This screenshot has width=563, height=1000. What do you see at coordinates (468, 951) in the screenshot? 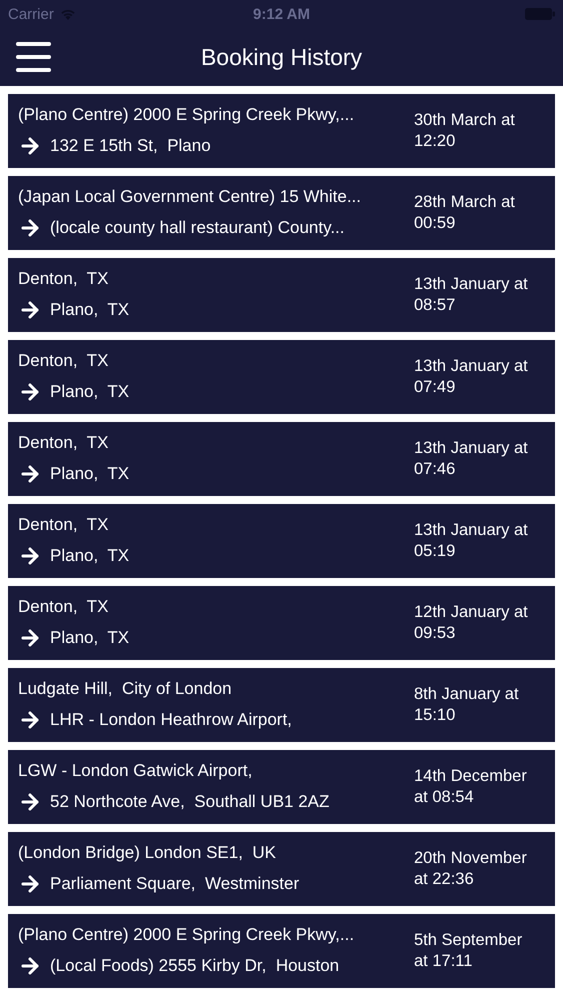
I see `booking-date: 5th September at 17:11` at bounding box center [468, 951].